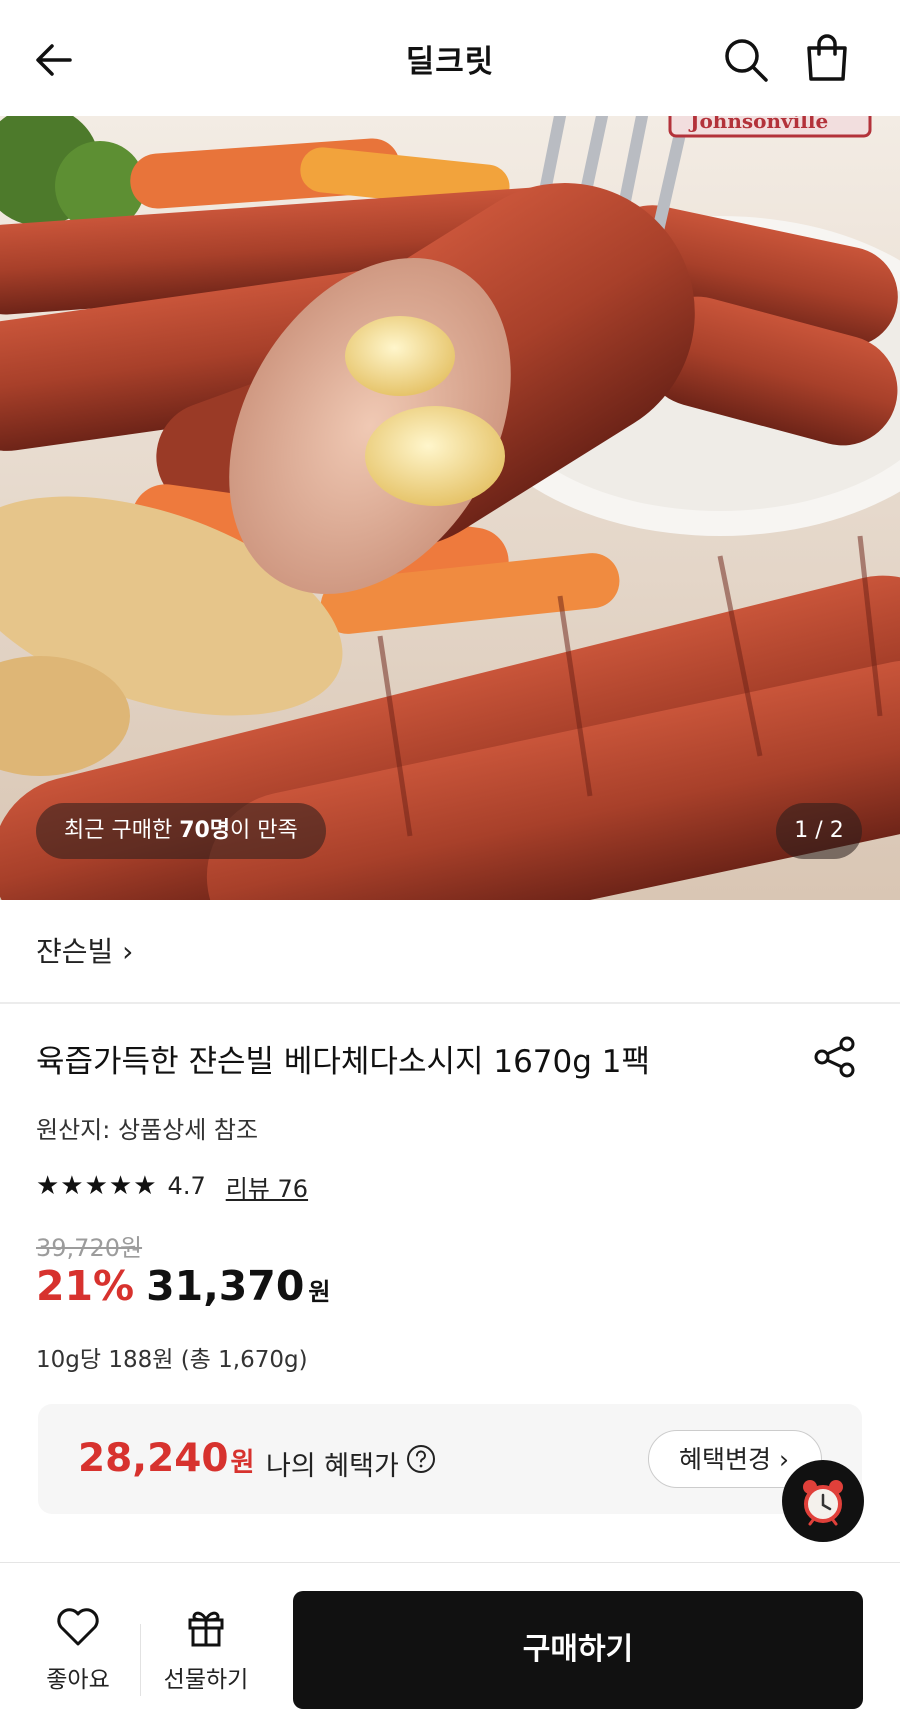 Image resolution: width=900 pixels, height=1726 pixels. Describe the element at coordinates (78, 1680) in the screenshot. I see `like-label: 좋아요` at that location.